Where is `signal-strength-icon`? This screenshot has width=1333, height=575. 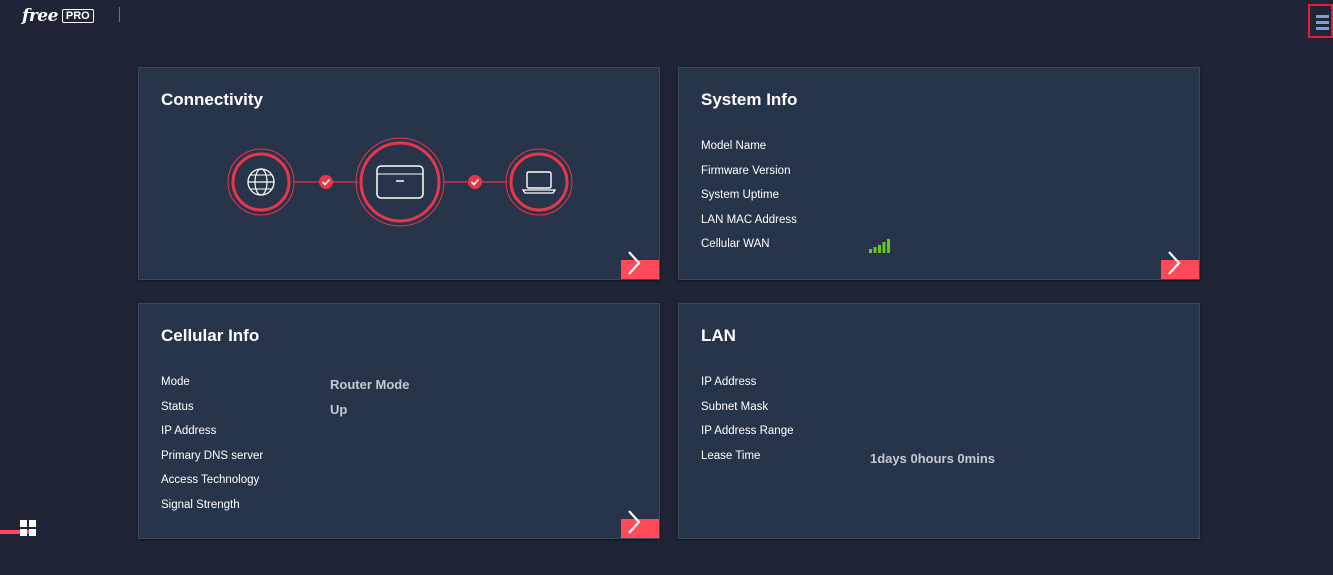
signal-strength-icon is located at coordinates (879, 246).